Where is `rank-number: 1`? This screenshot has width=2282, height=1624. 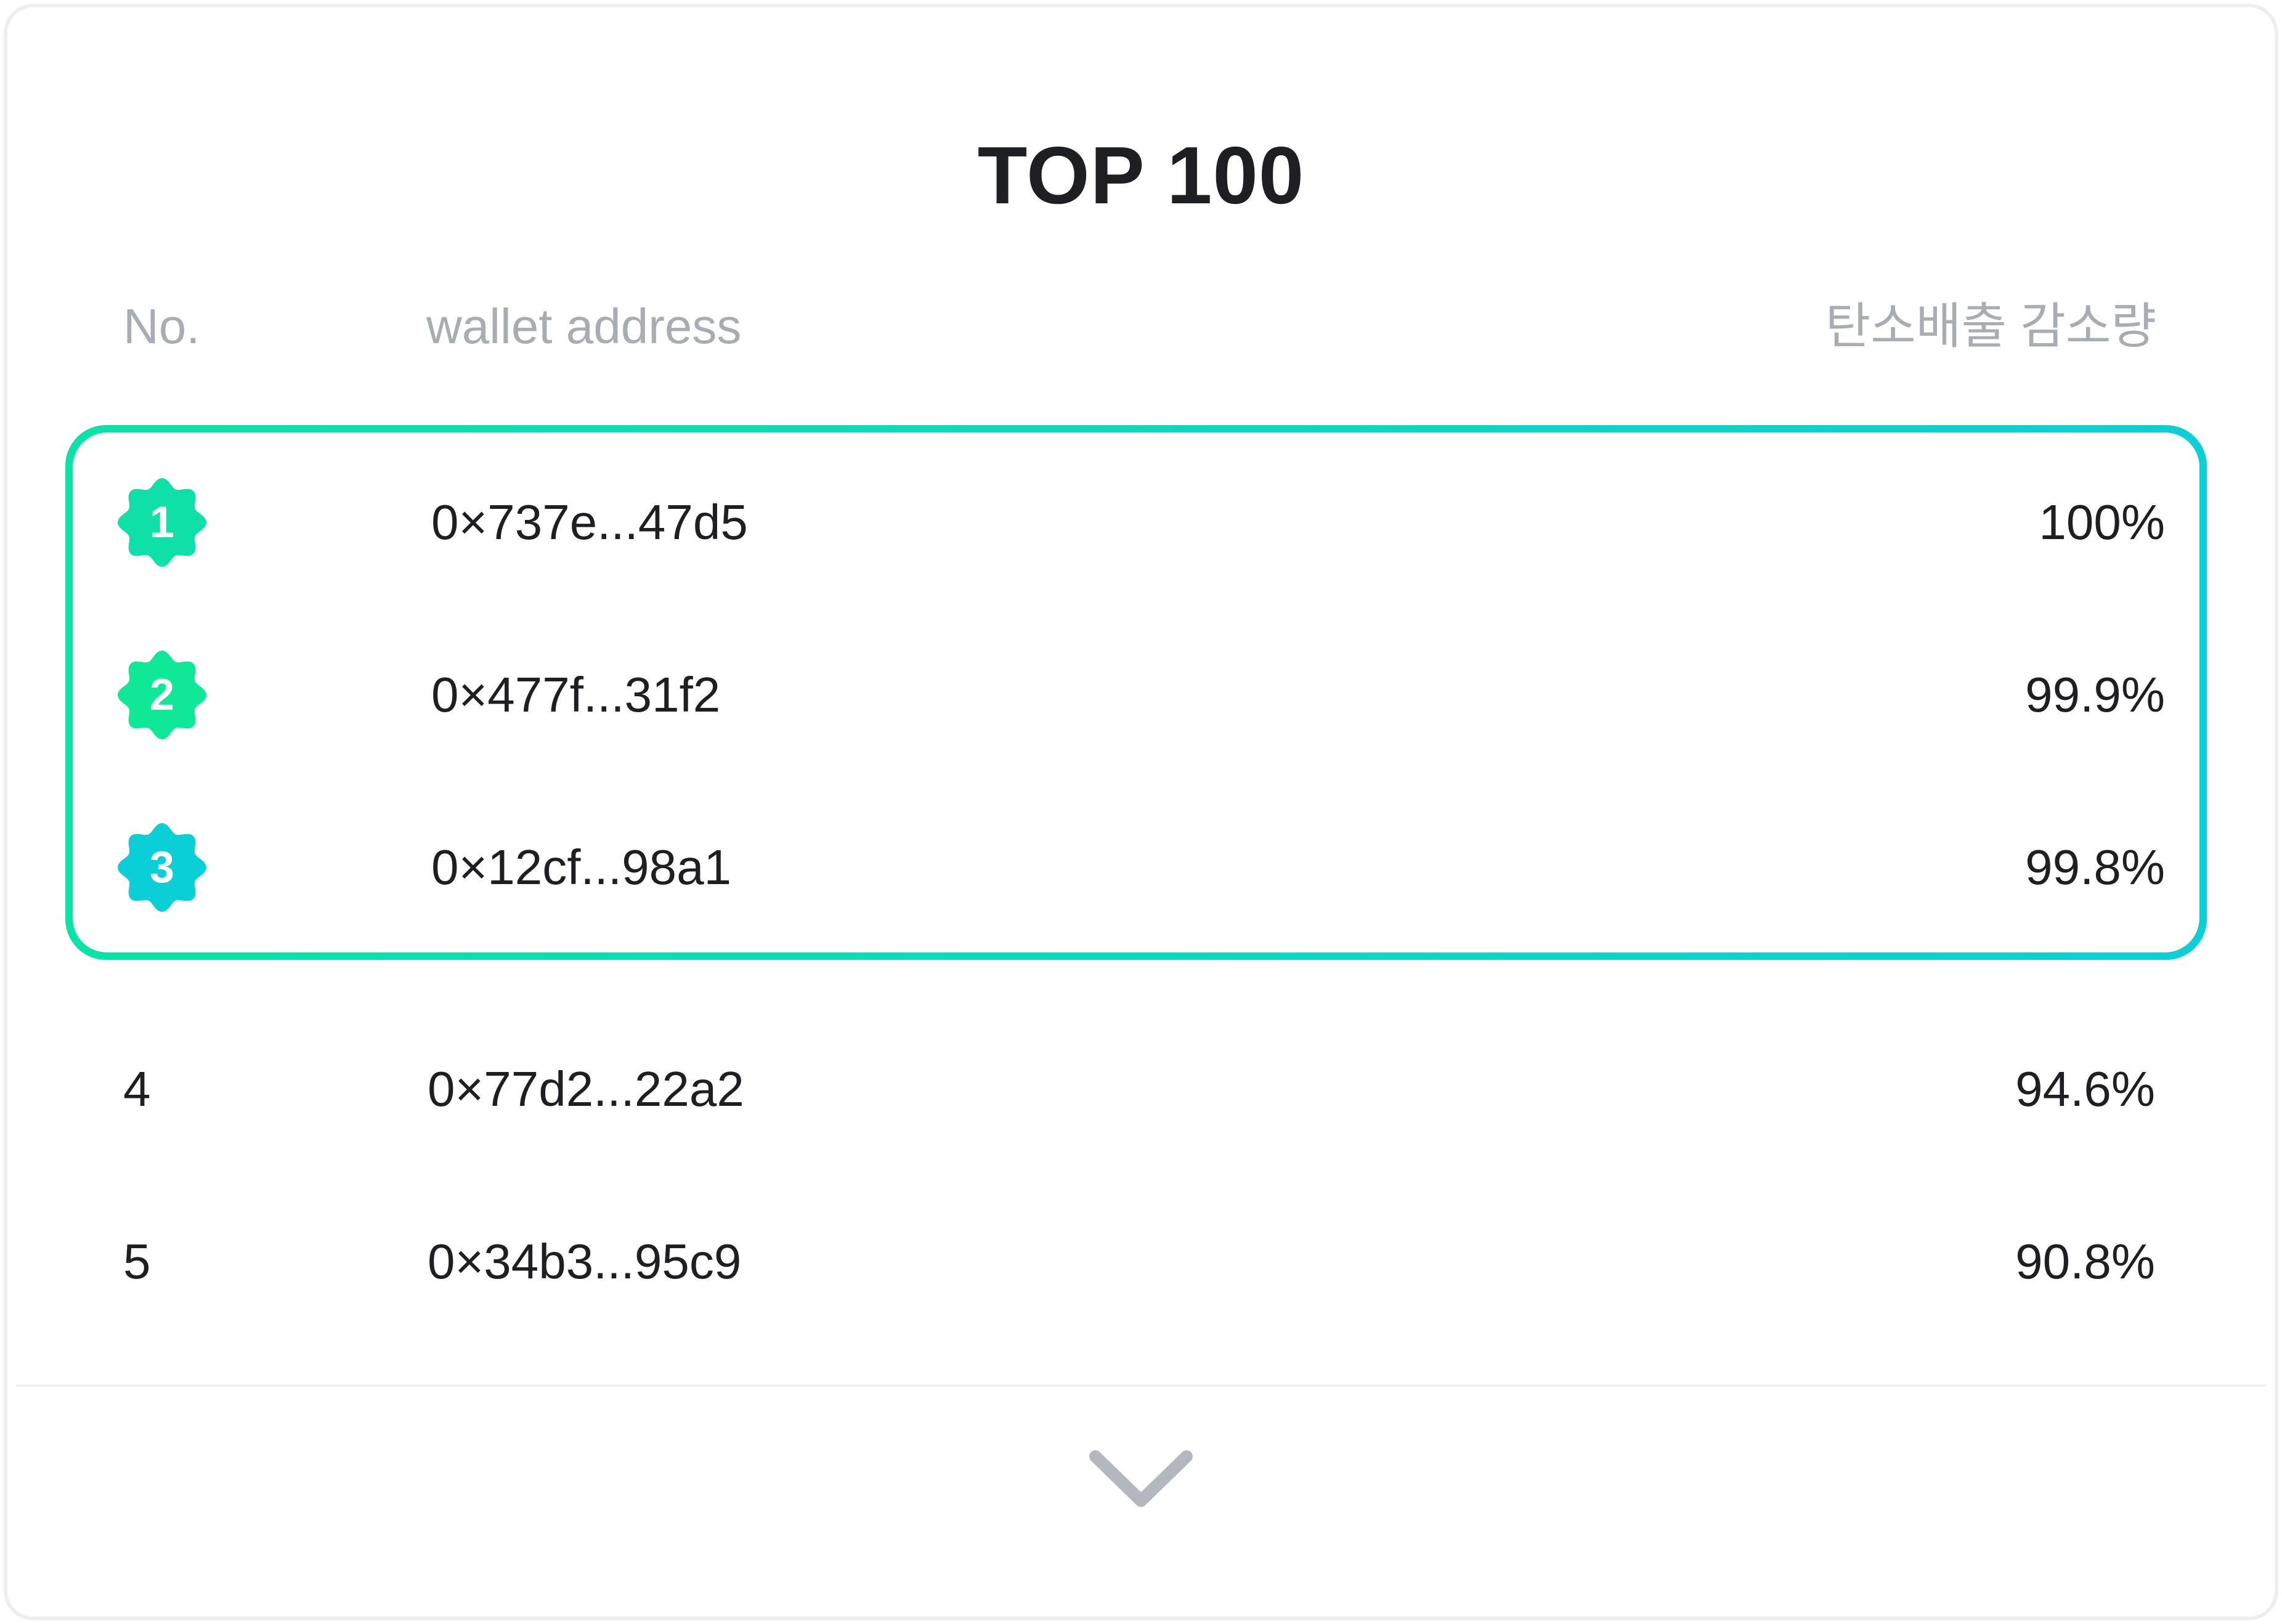
rank-number: 1 is located at coordinates (162, 522).